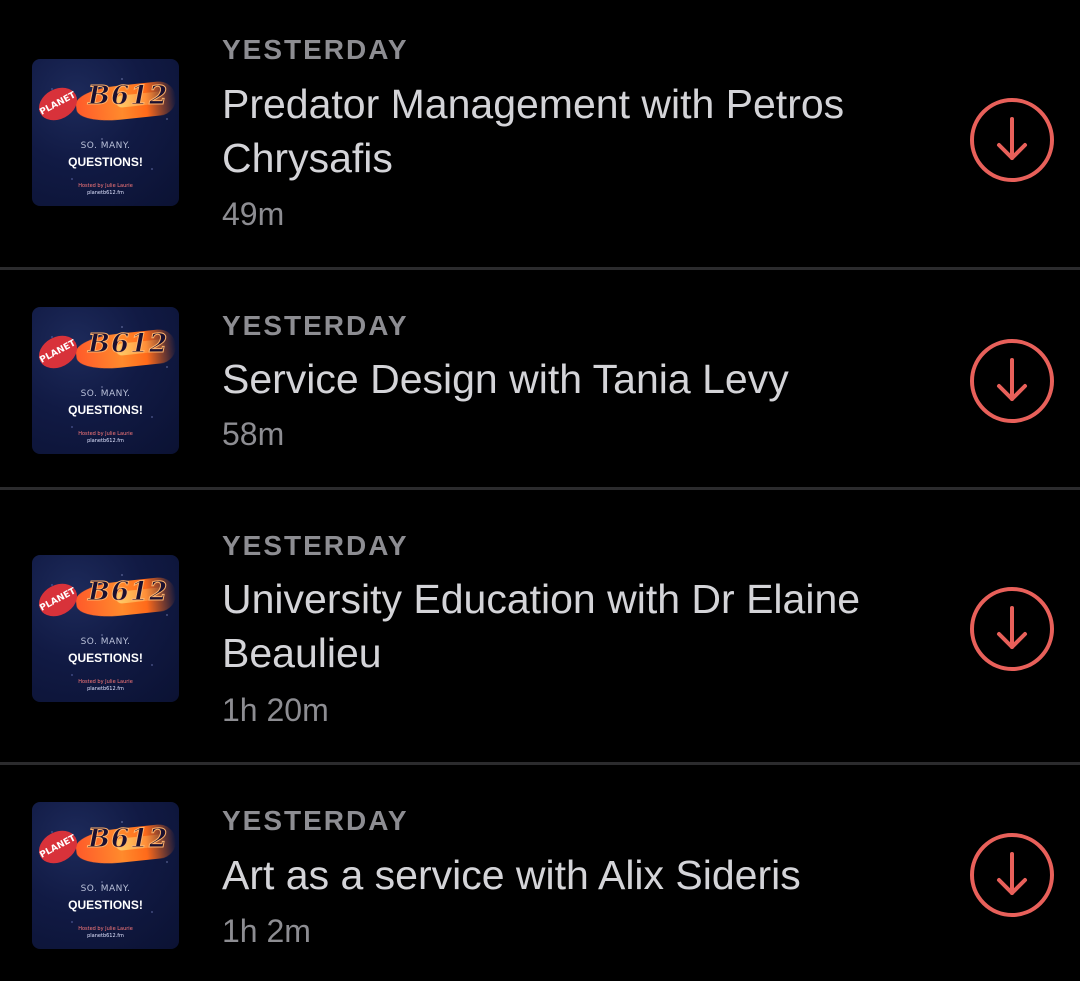 The image size is (1080, 981). Describe the element at coordinates (582, 875) in the screenshot. I see `episode-title: Art as a service with Alix Sideris` at that location.